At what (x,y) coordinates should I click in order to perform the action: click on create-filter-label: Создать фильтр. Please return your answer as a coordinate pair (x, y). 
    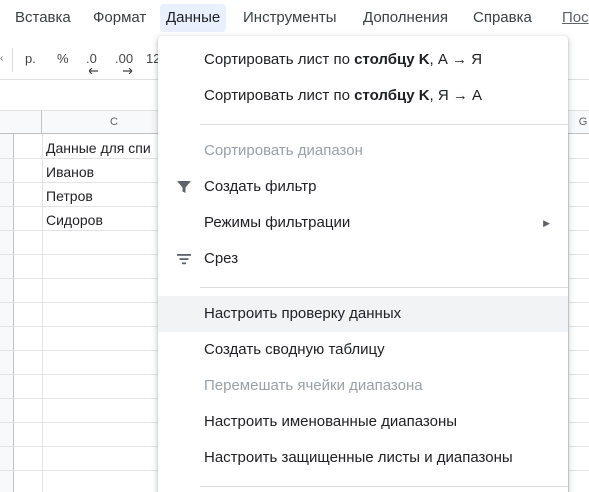
    Looking at the image, I should click on (260, 186).